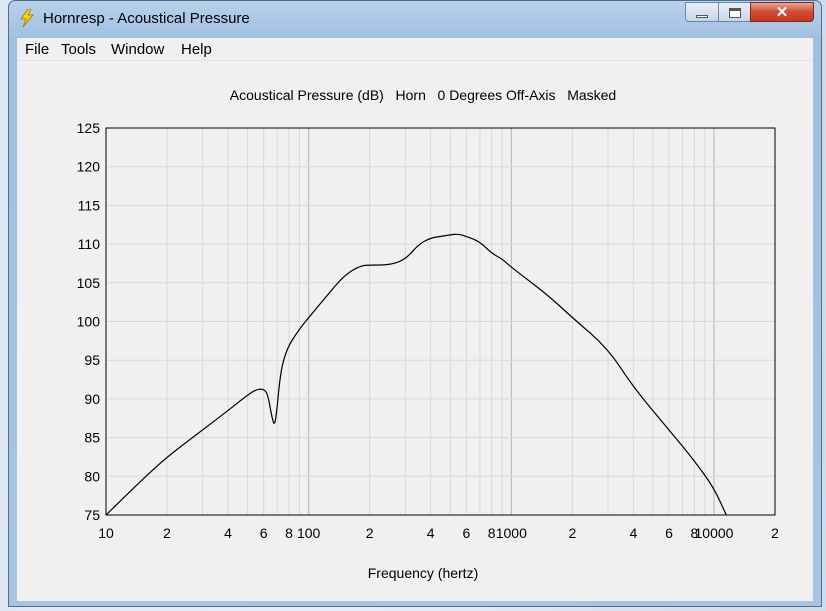 This screenshot has height=611, width=826. Describe the element at coordinates (415, 18) in the screenshot. I see `title-bar: Hornresp - Acoustical Pressure ✕` at that location.